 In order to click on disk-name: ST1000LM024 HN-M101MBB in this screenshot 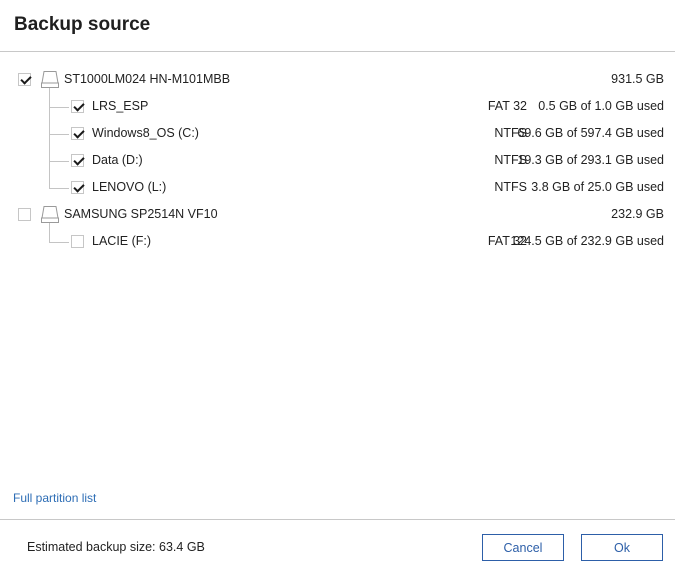, I will do `click(147, 79)`.